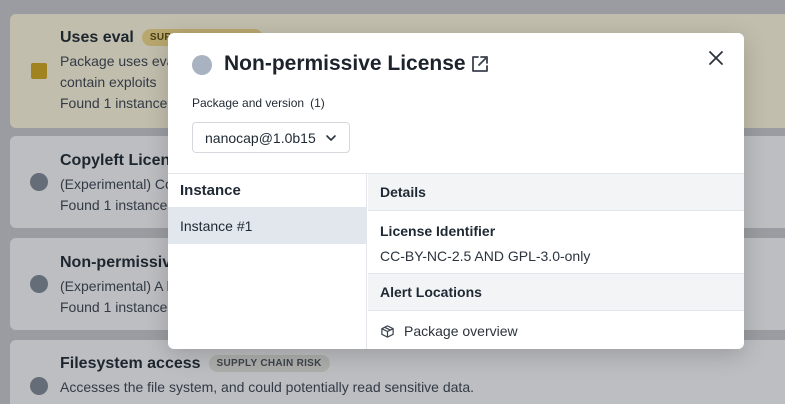 The width and height of the screenshot is (785, 404). I want to click on package-version-value: nanocap@1.0b15, so click(260, 137).